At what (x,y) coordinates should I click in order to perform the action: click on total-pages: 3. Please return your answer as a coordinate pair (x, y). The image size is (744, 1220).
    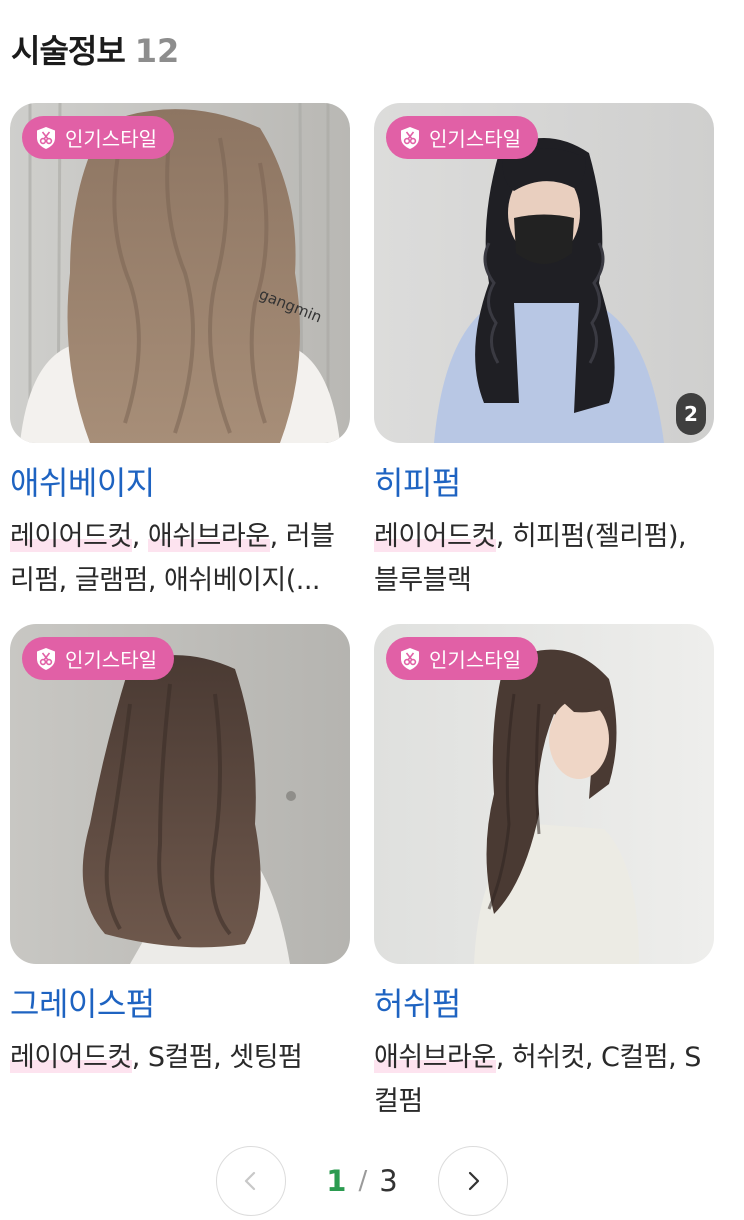
    Looking at the image, I should click on (388, 1181).